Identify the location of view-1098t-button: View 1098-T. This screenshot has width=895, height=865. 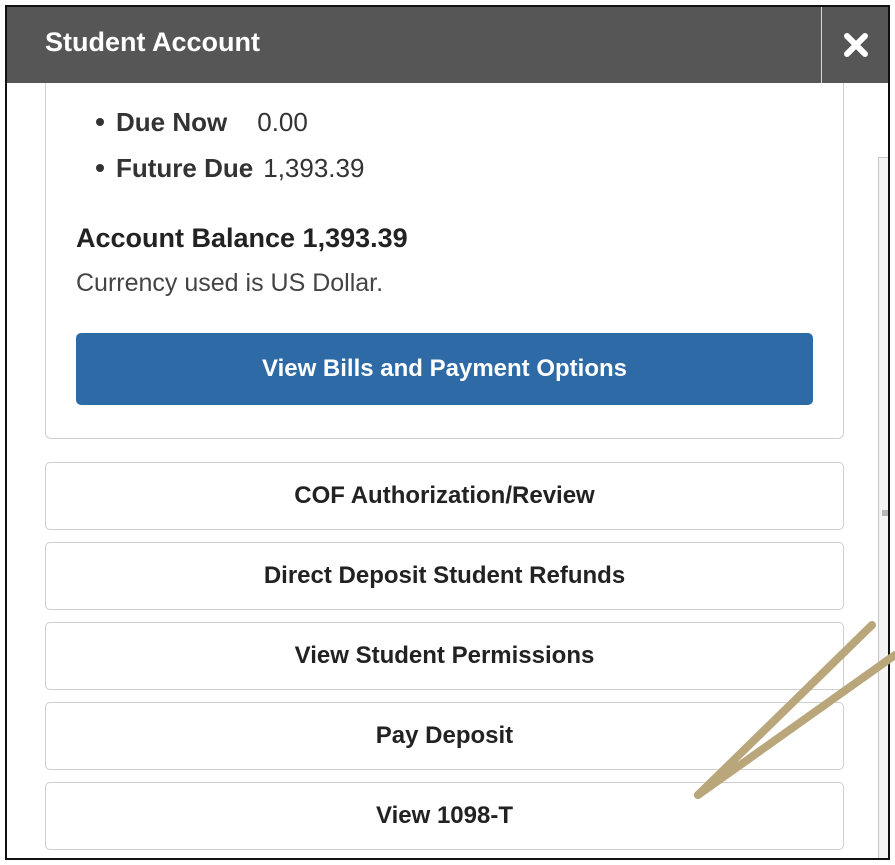
(444, 816).